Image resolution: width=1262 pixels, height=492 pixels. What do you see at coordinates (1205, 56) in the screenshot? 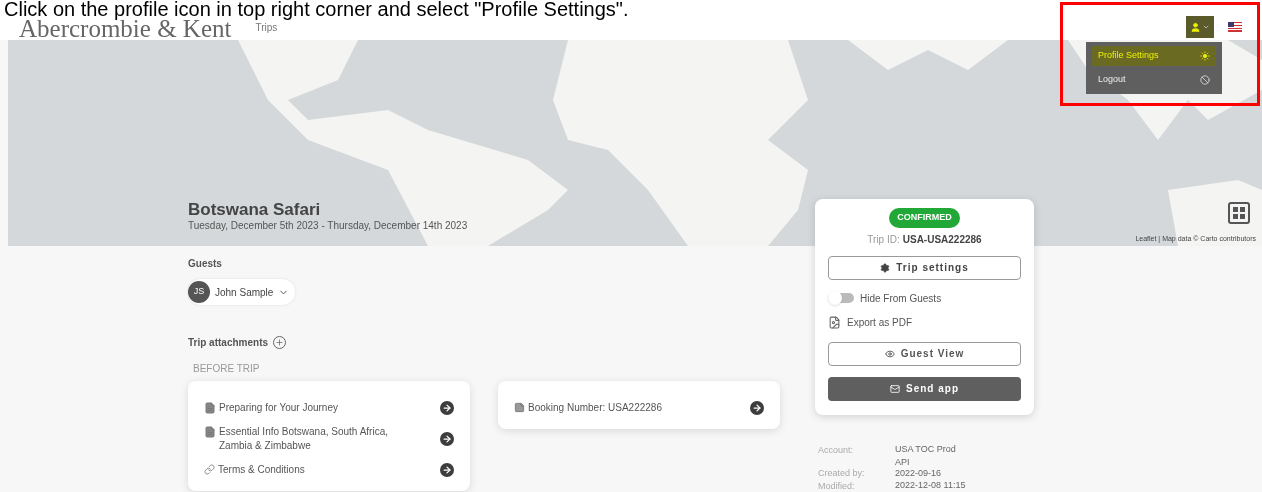
I see `sun-icon` at bounding box center [1205, 56].